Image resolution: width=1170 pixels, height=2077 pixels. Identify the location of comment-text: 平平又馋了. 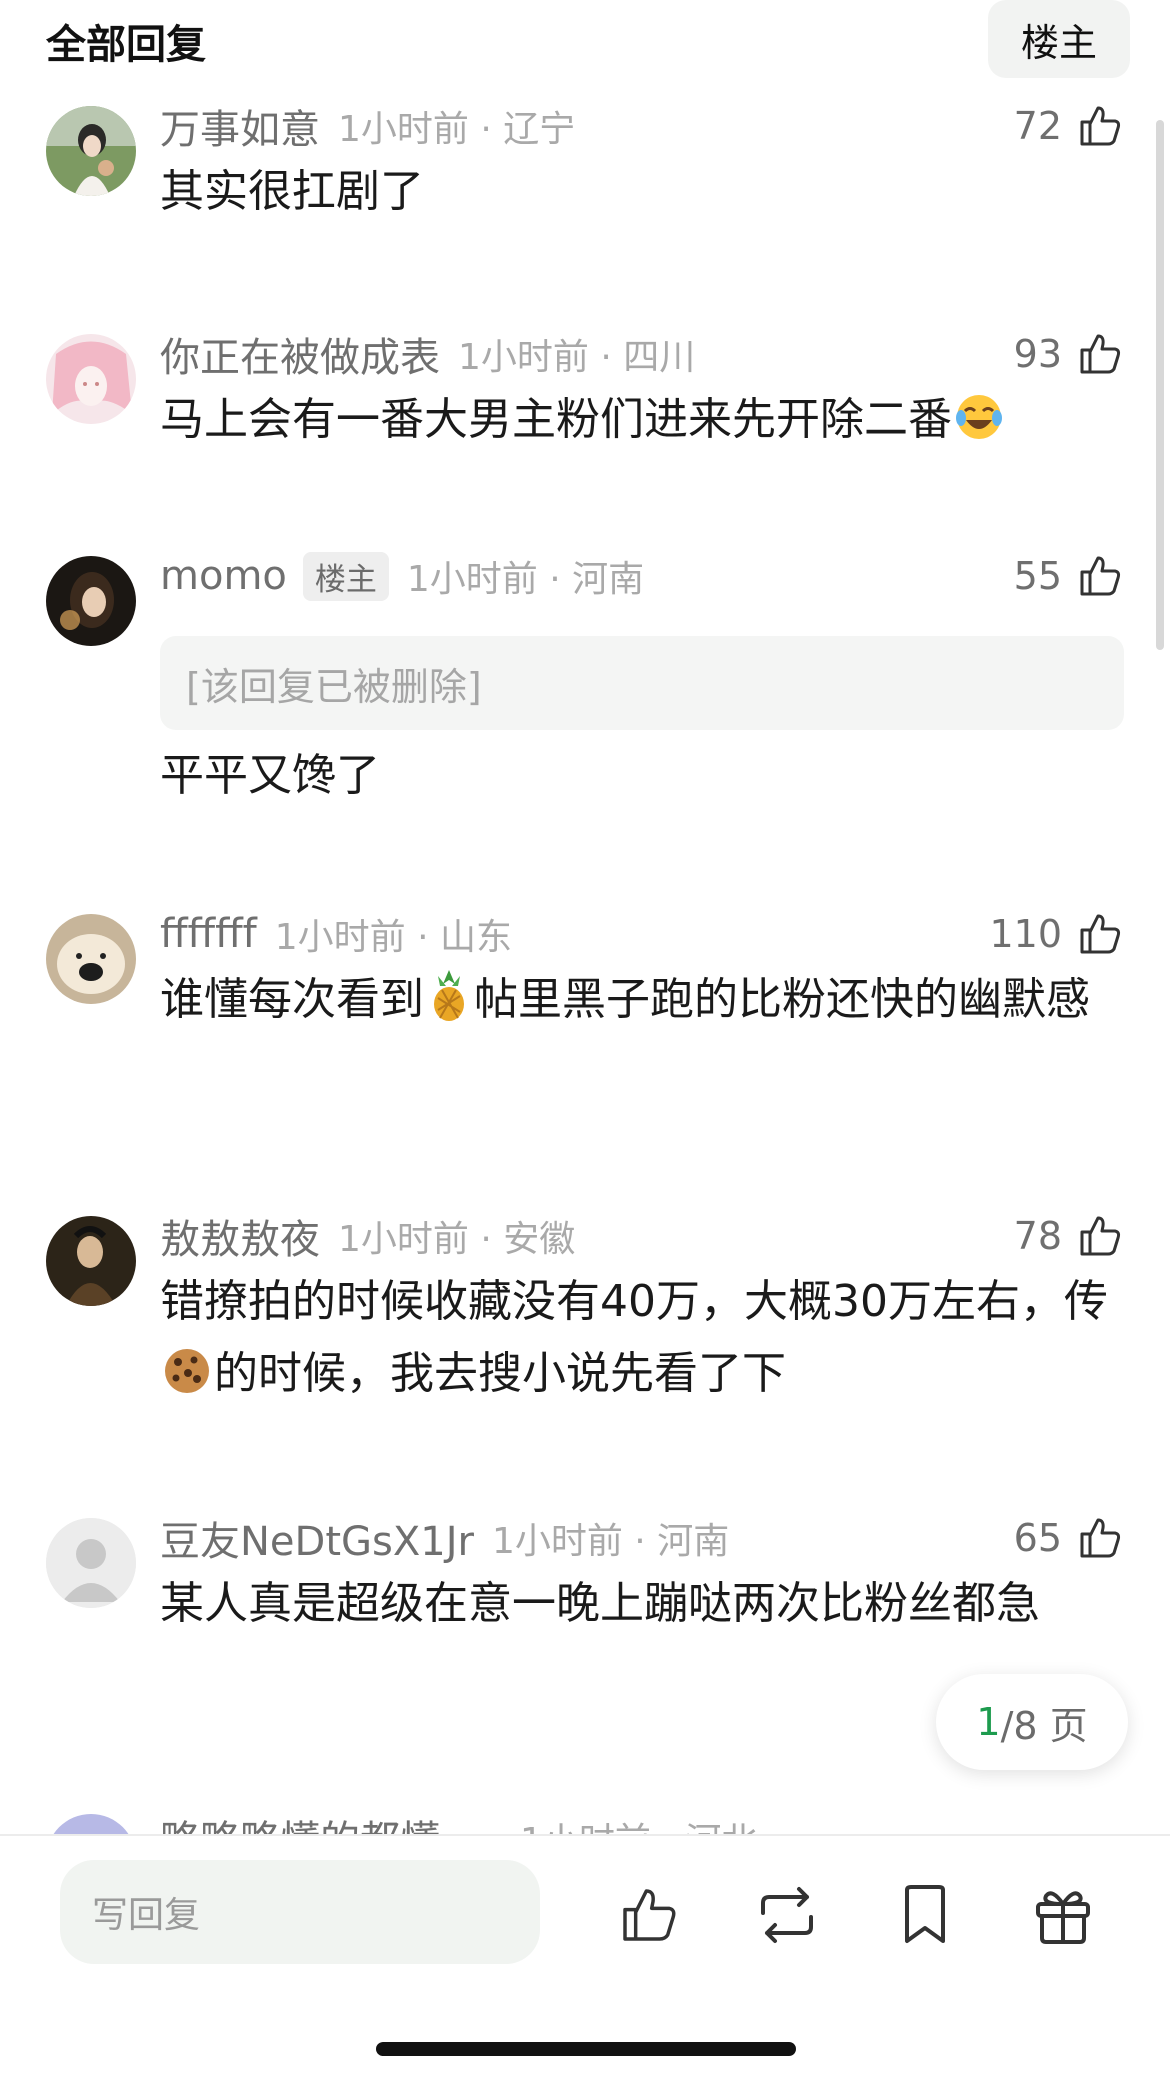
(270, 775).